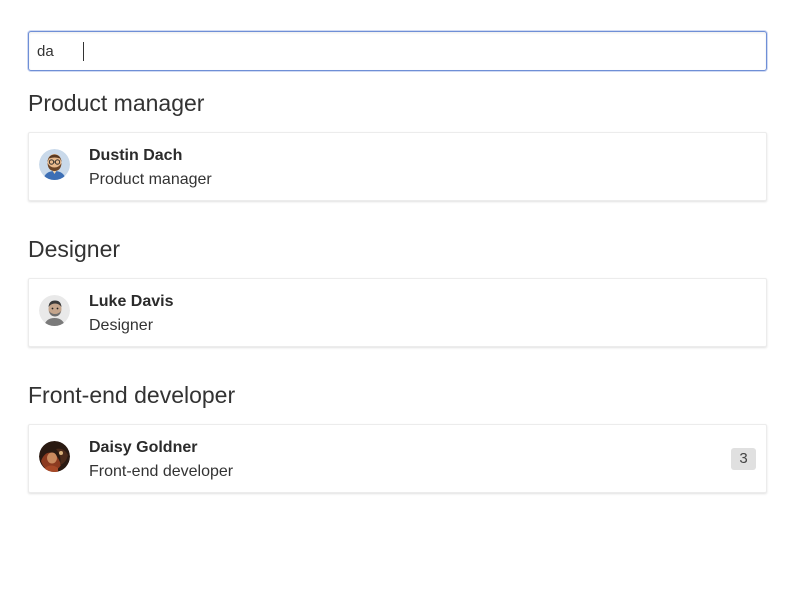 This screenshot has height=596, width=794. Describe the element at coordinates (54, 456) in the screenshot. I see `woman-photo-avatar-icon` at that location.